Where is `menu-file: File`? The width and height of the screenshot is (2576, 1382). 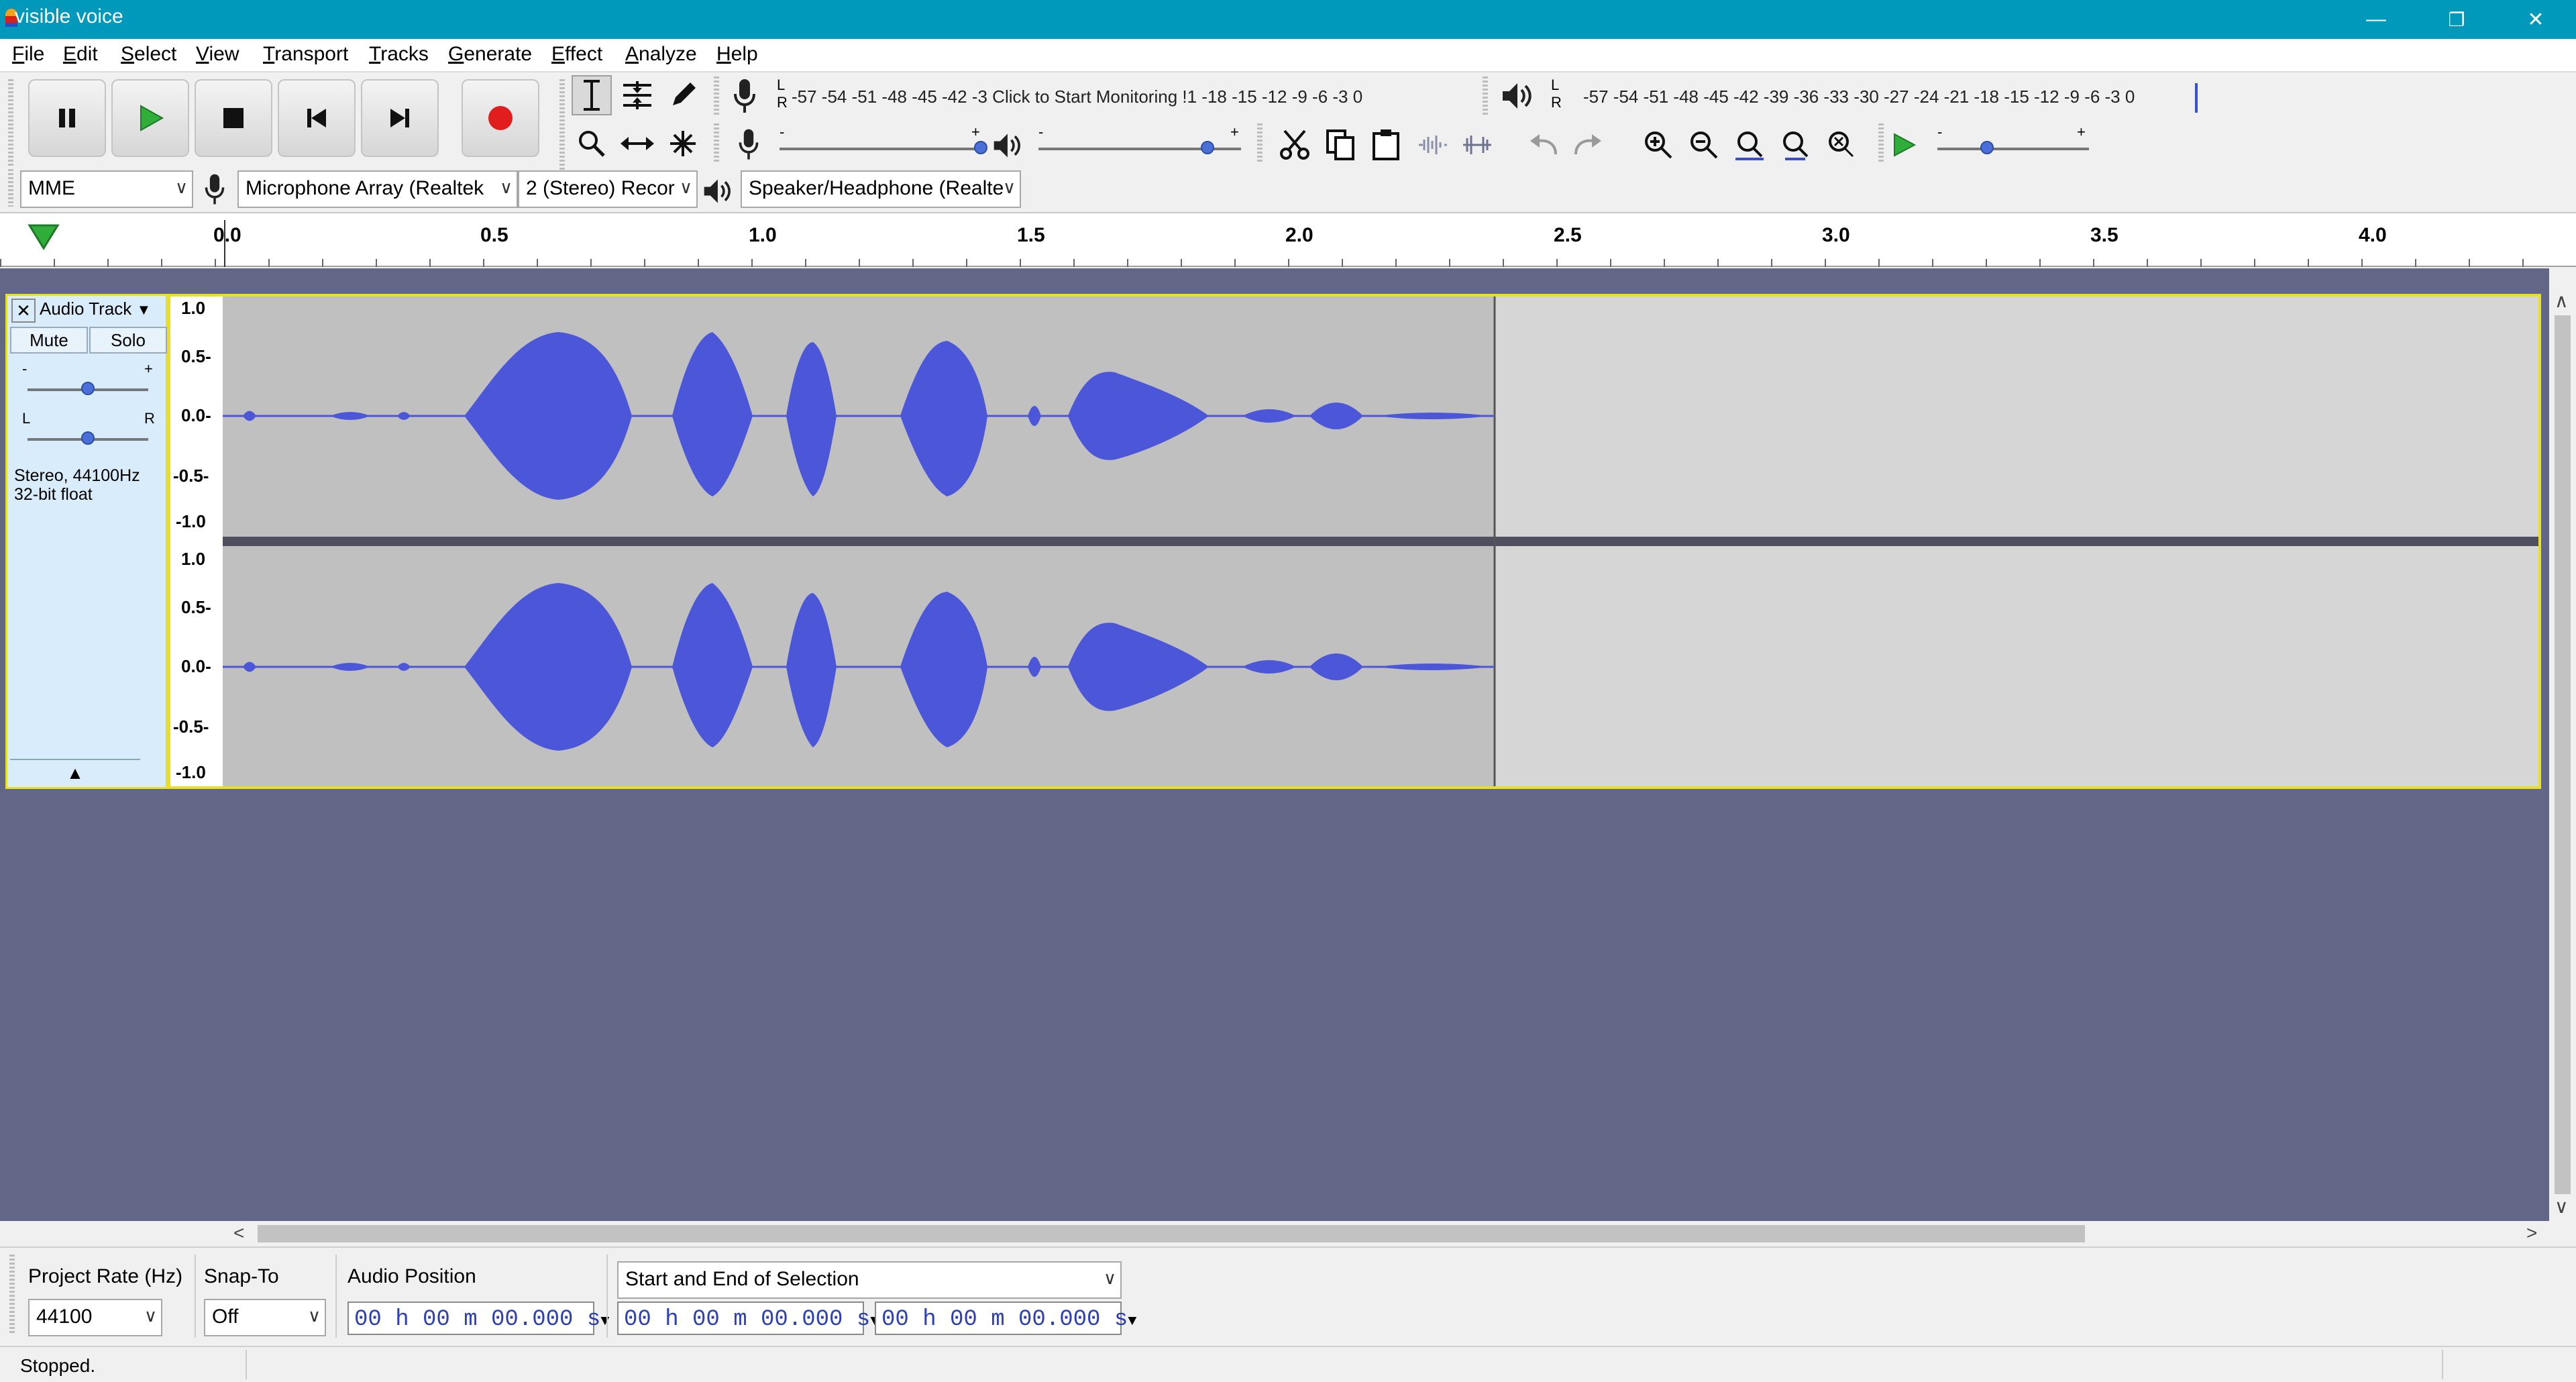 menu-file: File is located at coordinates (28, 54).